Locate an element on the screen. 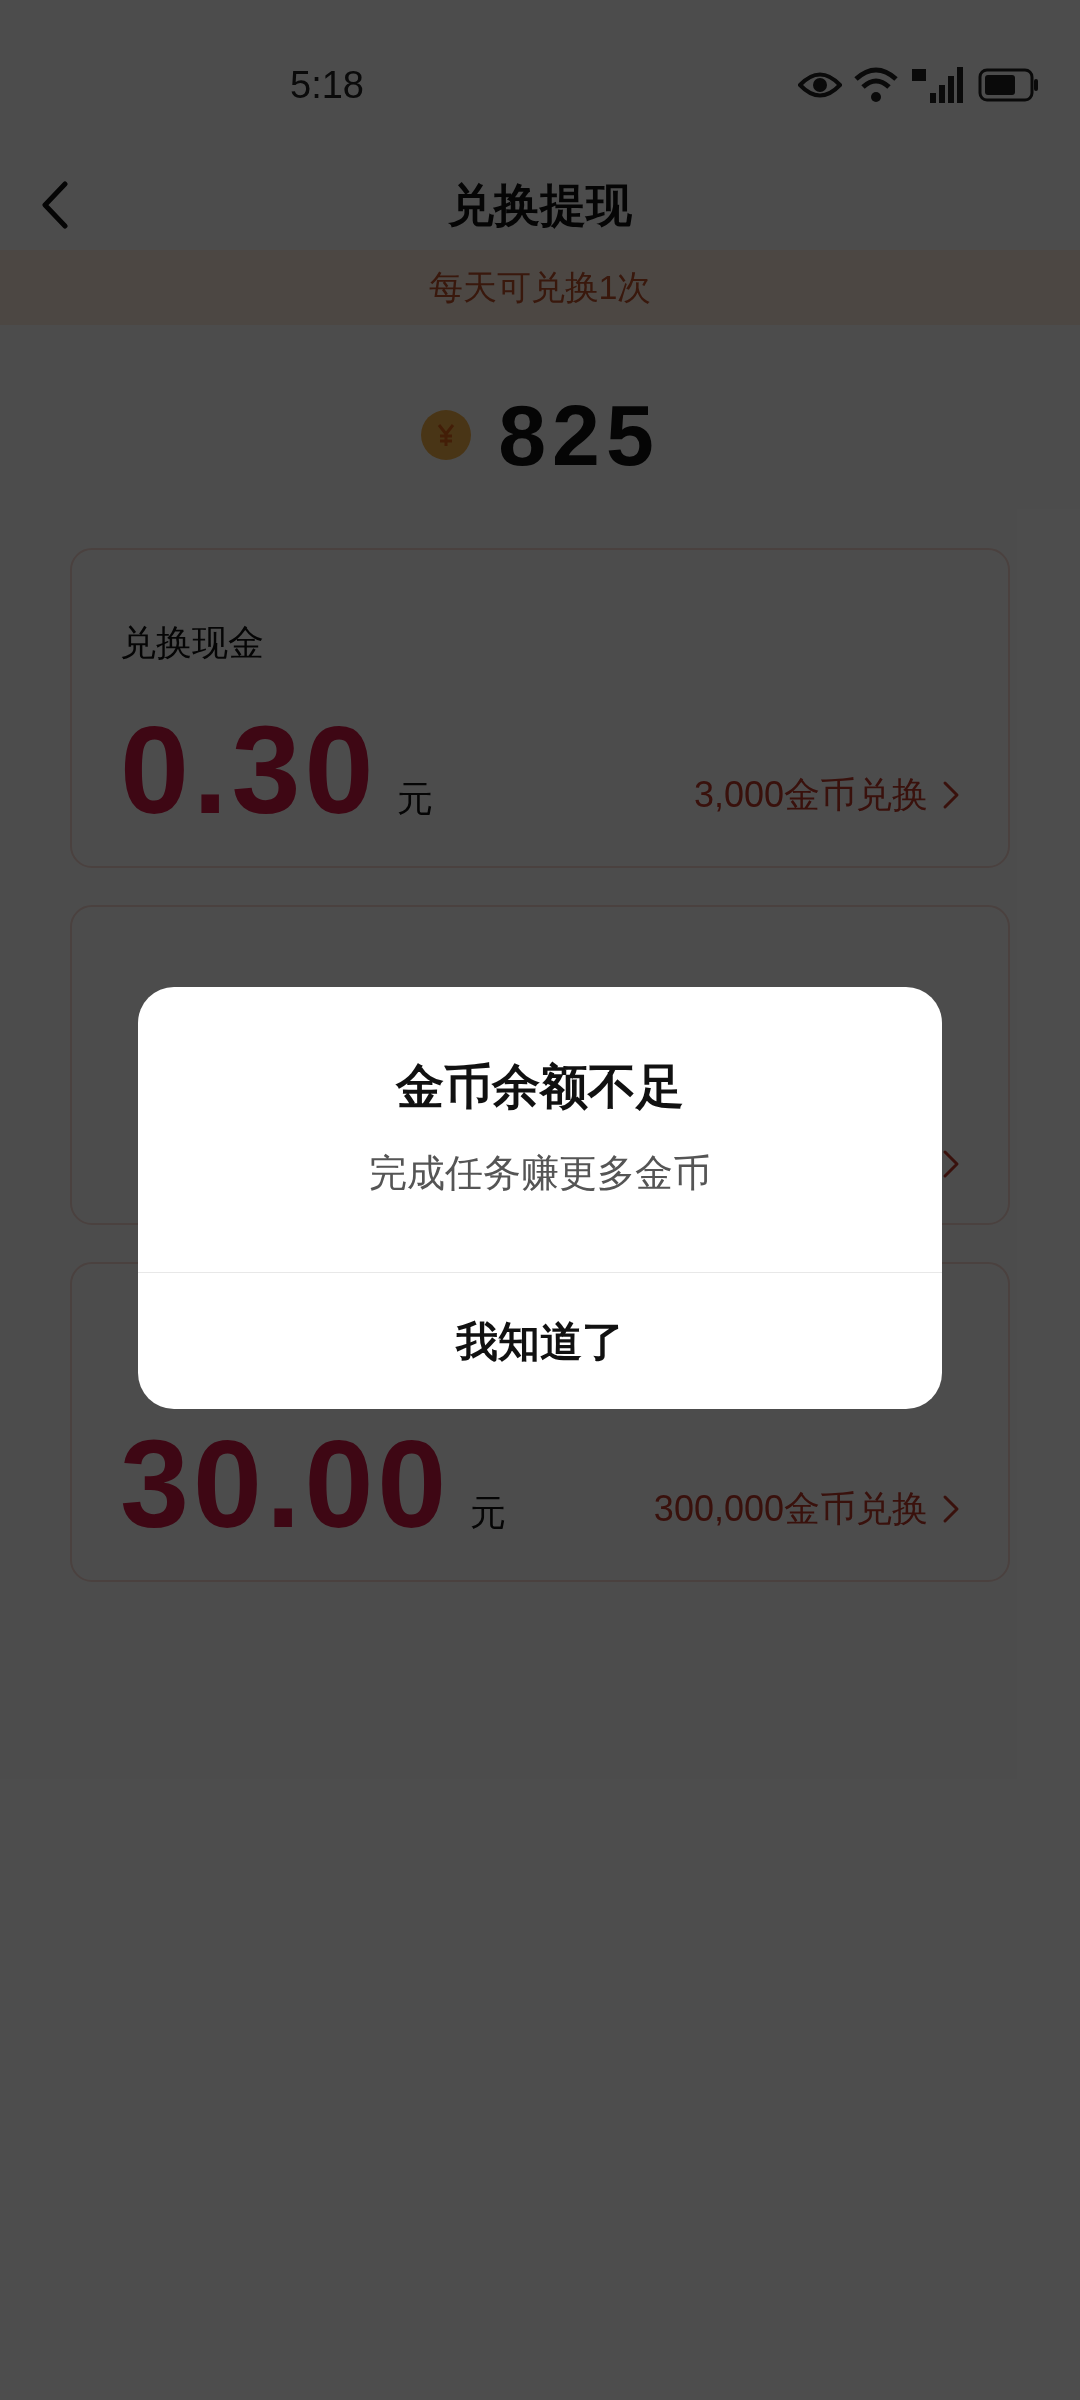 This screenshot has height=2400, width=1080. card-title: 兑换现金 is located at coordinates (192, 639).